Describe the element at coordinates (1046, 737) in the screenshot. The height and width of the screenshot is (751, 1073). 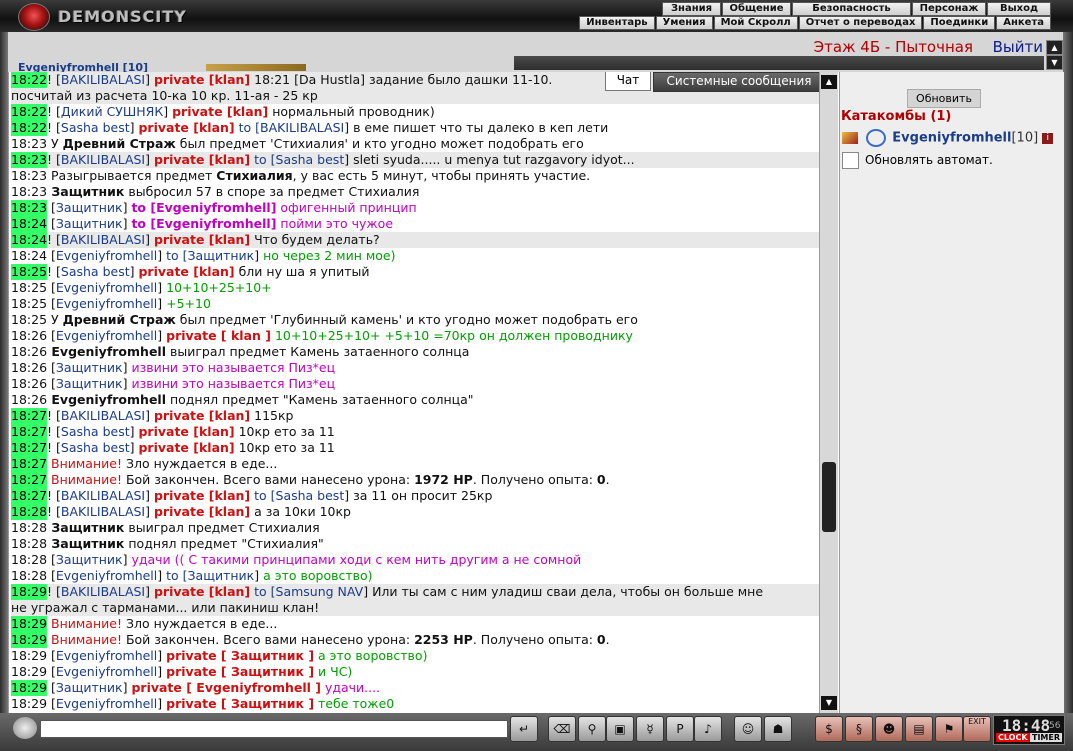
I see `timer-mode-button: TIMER` at that location.